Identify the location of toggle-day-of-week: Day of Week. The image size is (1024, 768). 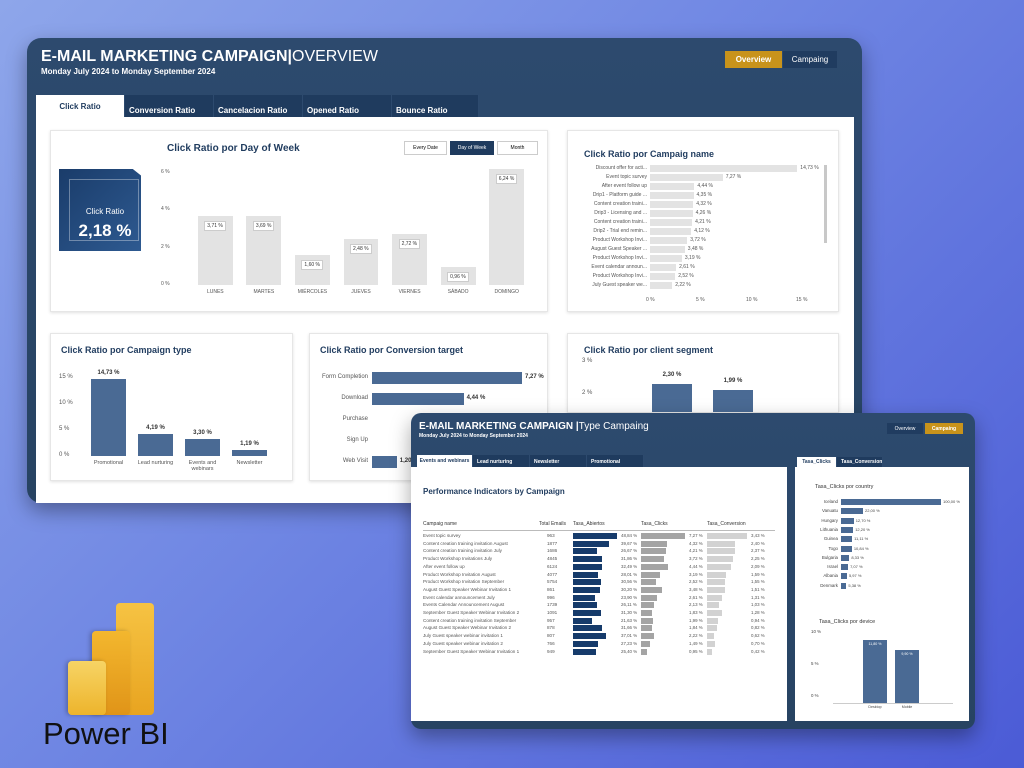
(472, 148).